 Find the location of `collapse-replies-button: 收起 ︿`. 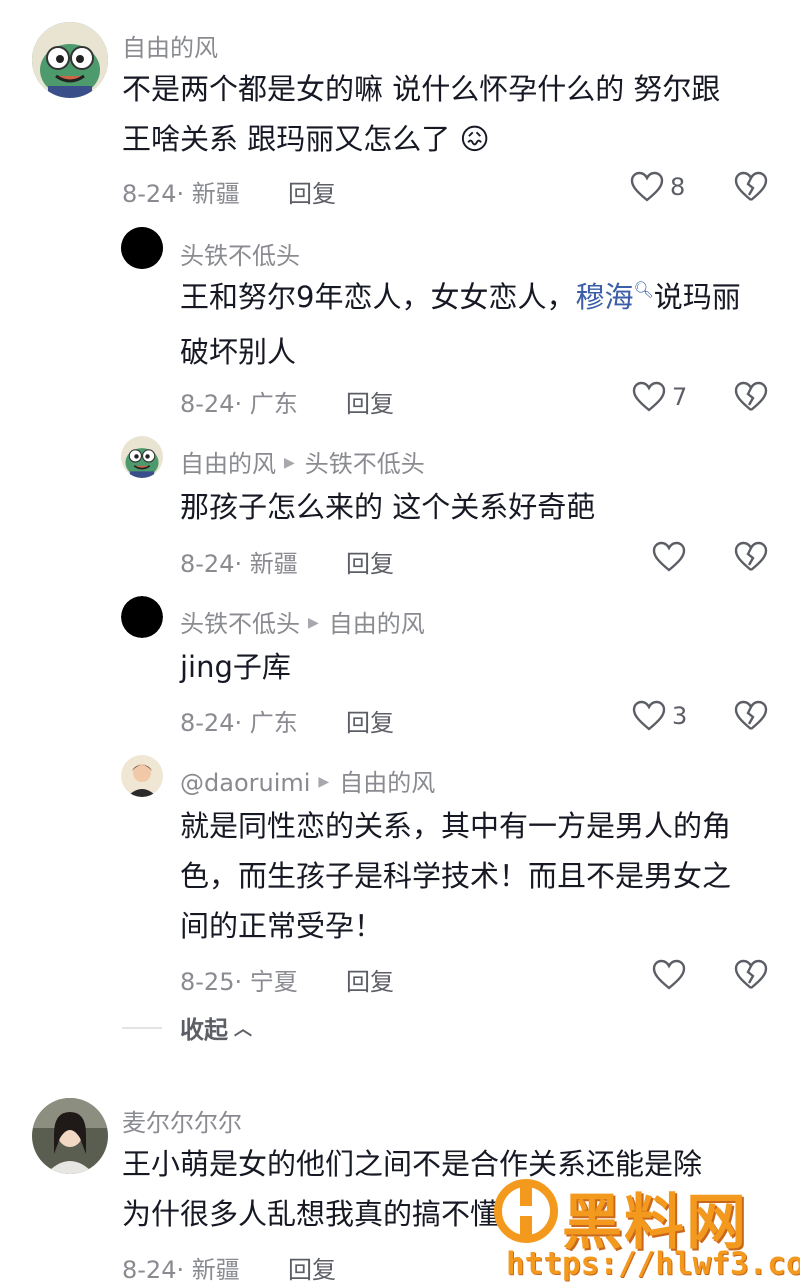

collapse-replies-button: 收起 ︿ is located at coordinates (187, 1027).